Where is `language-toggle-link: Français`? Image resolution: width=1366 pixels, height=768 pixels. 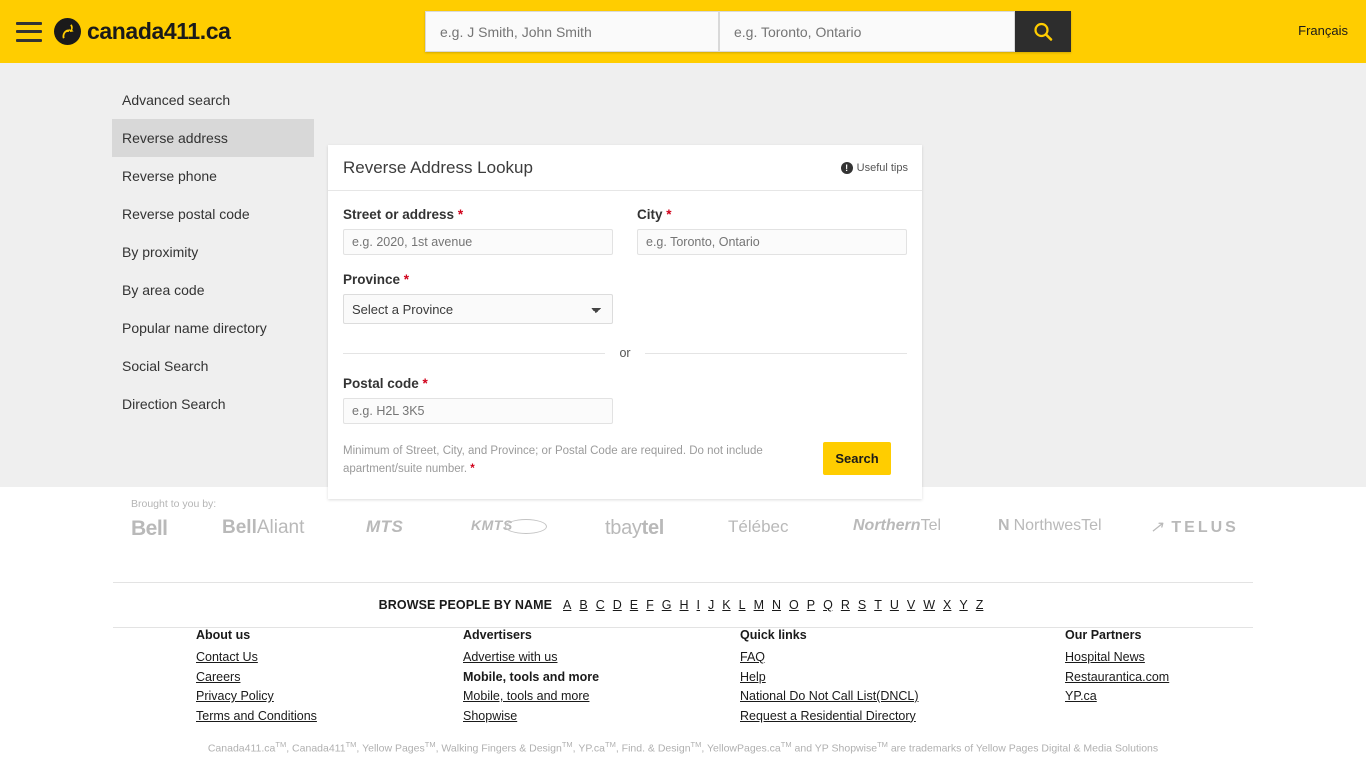
language-toggle-link: Français is located at coordinates (1323, 30).